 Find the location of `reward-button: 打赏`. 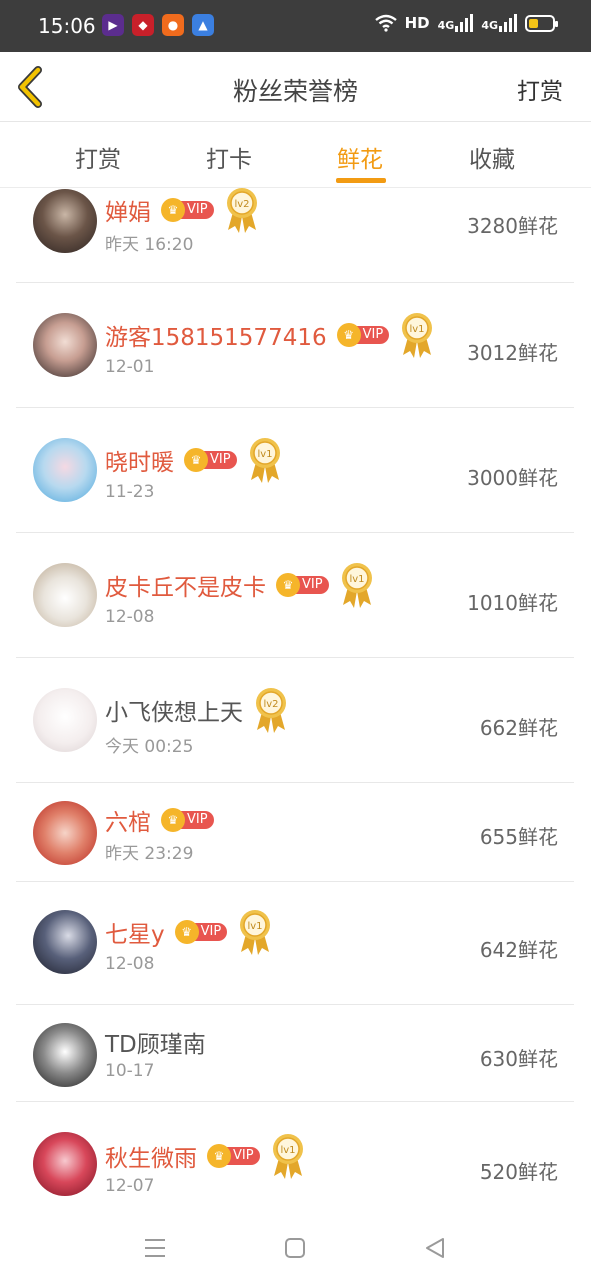

reward-button: 打赏 is located at coordinates (540, 89).